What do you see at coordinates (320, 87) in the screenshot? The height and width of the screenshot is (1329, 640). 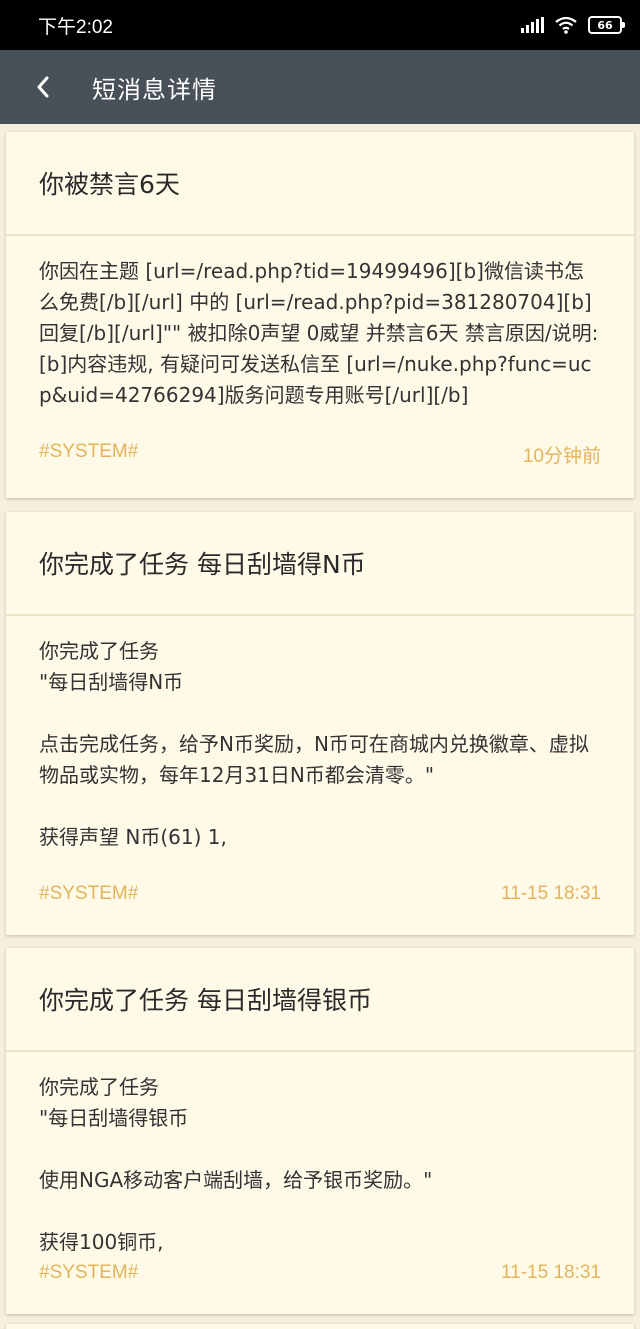 I see `app-bar: 短消息详情` at bounding box center [320, 87].